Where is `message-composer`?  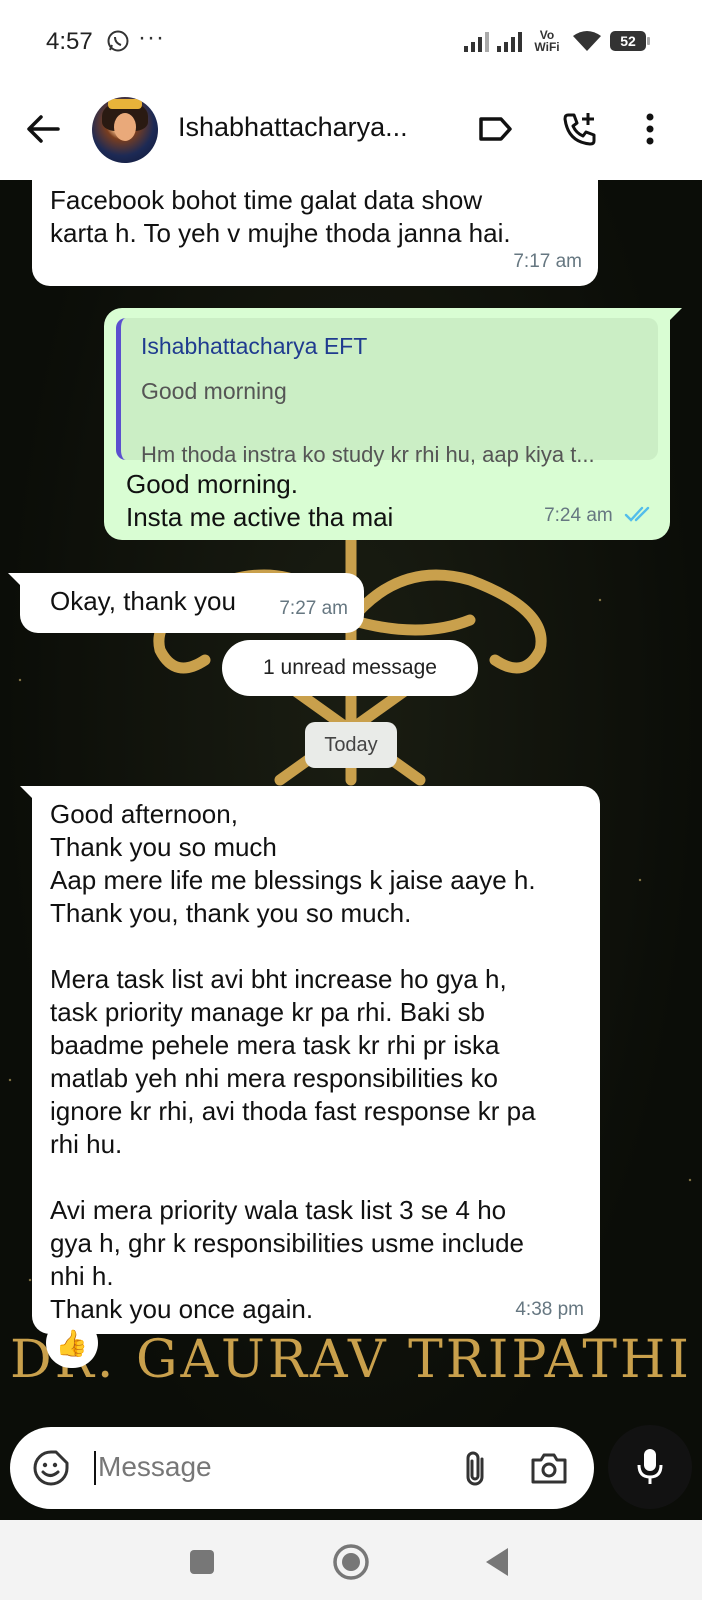
message-composer is located at coordinates (302, 1468).